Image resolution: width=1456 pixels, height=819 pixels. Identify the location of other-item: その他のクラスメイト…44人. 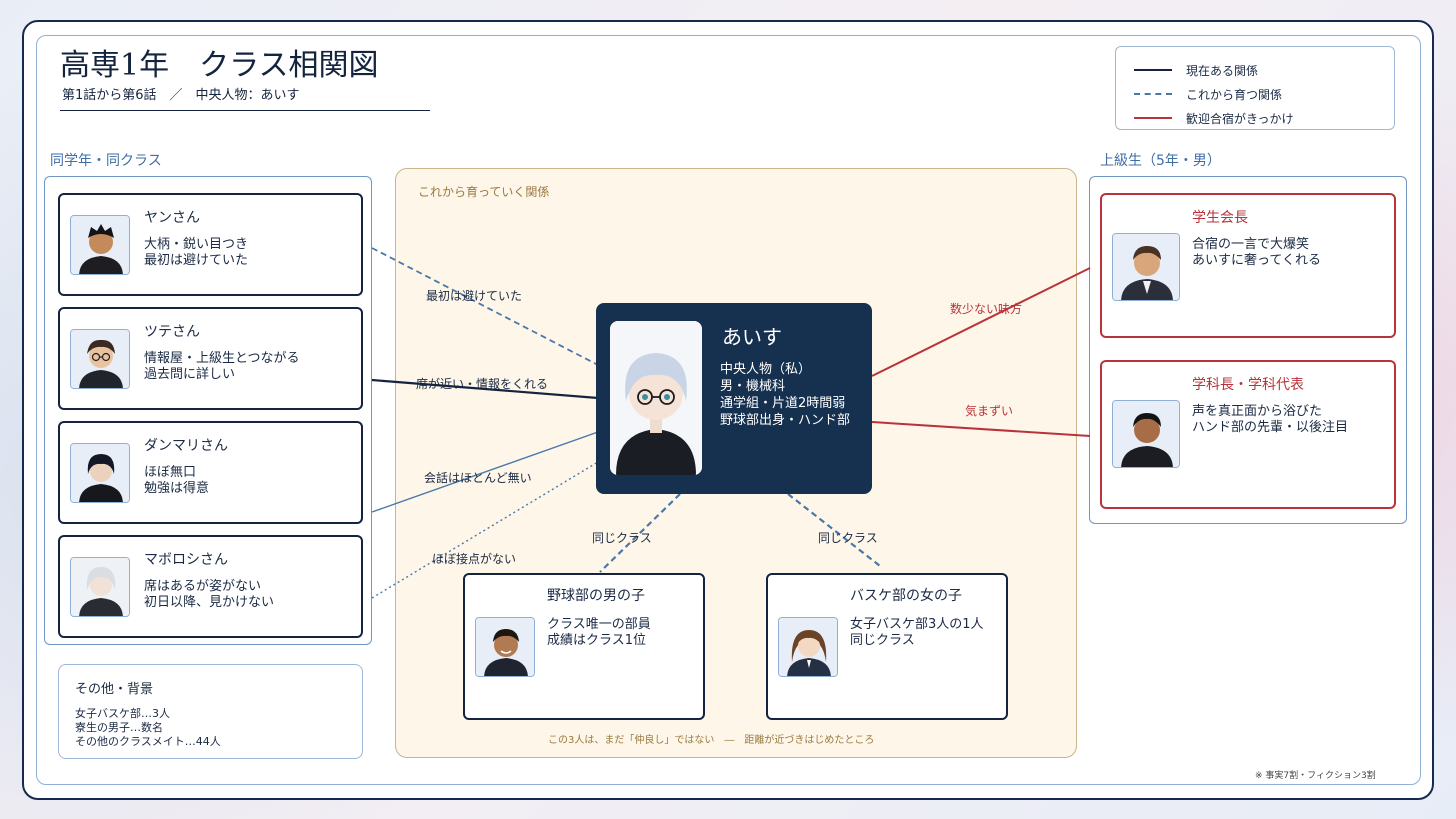
(148, 741).